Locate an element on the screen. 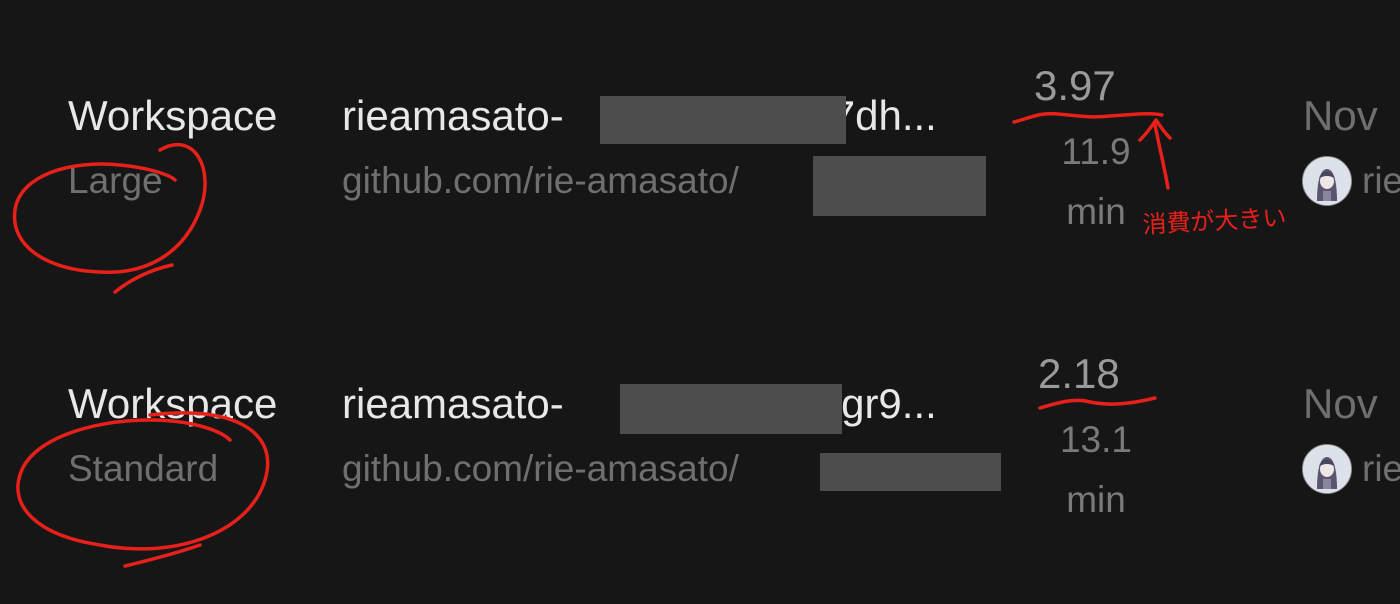  duration: 13.1 min is located at coordinates (1096, 470).